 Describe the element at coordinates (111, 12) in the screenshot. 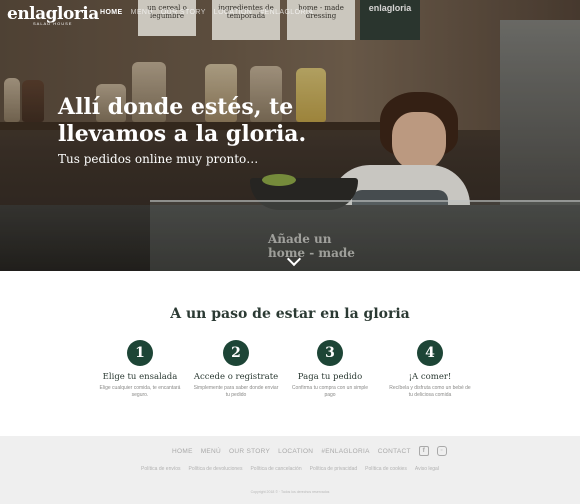

I see `nav-item-home: HOME` at that location.